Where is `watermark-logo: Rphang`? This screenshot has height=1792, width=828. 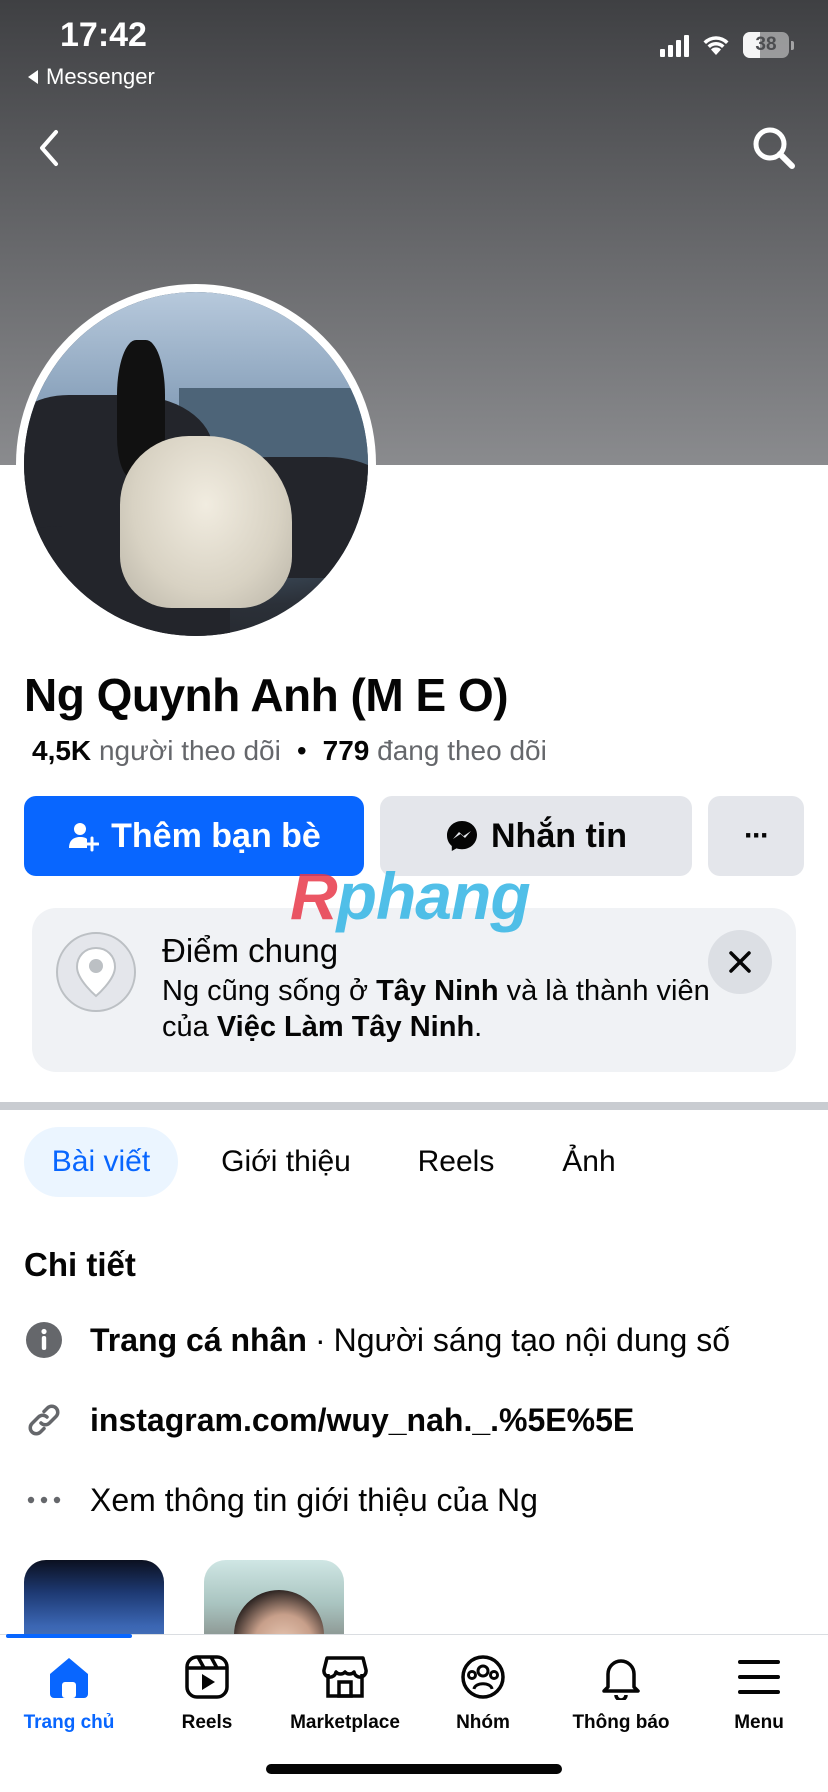 watermark-logo: Rphang is located at coordinates (410, 896).